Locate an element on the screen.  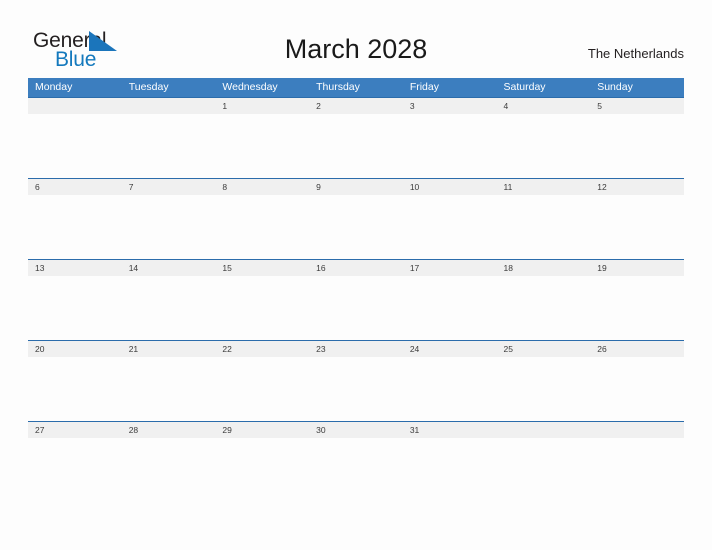
week-date-band: 1 2 3 4 5 is located at coordinates (356, 106).